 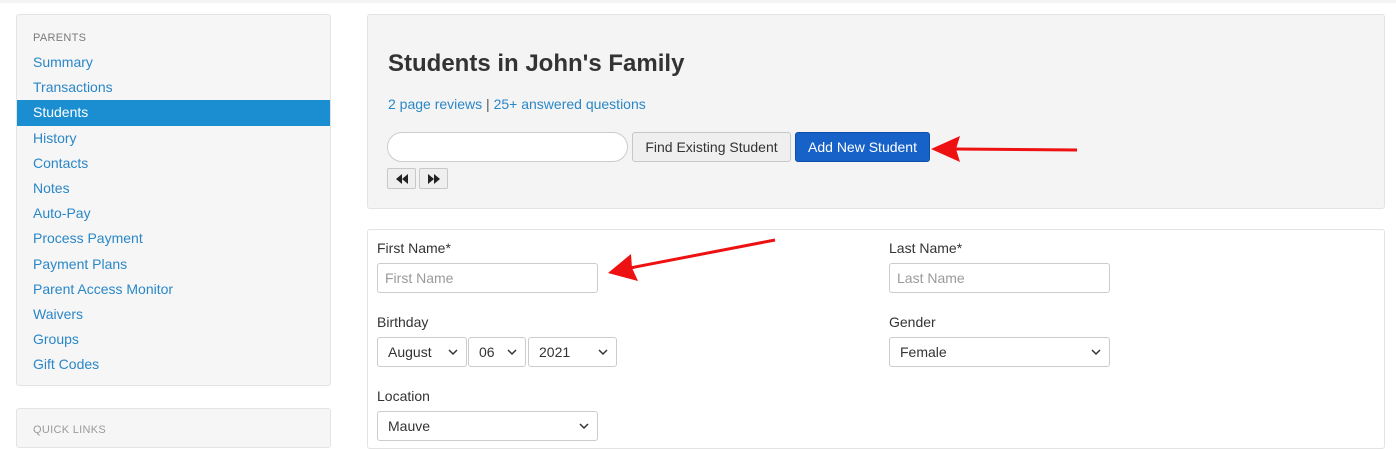 I want to click on add-new-student-button: Add New Student, so click(x=862, y=147).